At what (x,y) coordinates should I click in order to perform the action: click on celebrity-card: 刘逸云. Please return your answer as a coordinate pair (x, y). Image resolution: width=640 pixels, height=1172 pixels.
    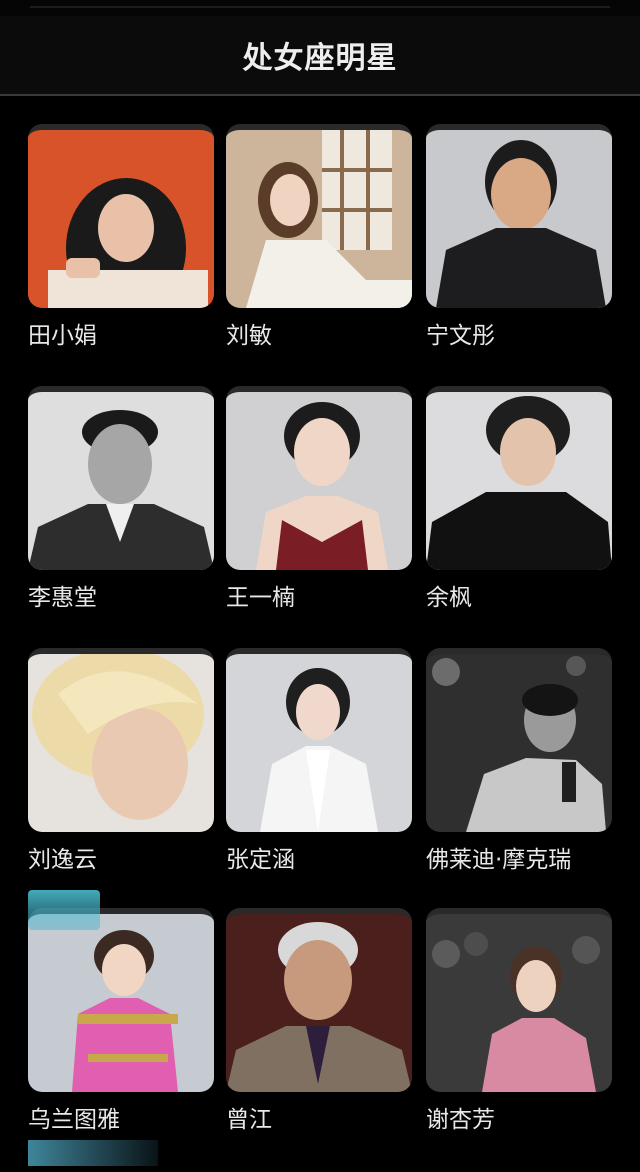
    Looking at the image, I should click on (122, 768).